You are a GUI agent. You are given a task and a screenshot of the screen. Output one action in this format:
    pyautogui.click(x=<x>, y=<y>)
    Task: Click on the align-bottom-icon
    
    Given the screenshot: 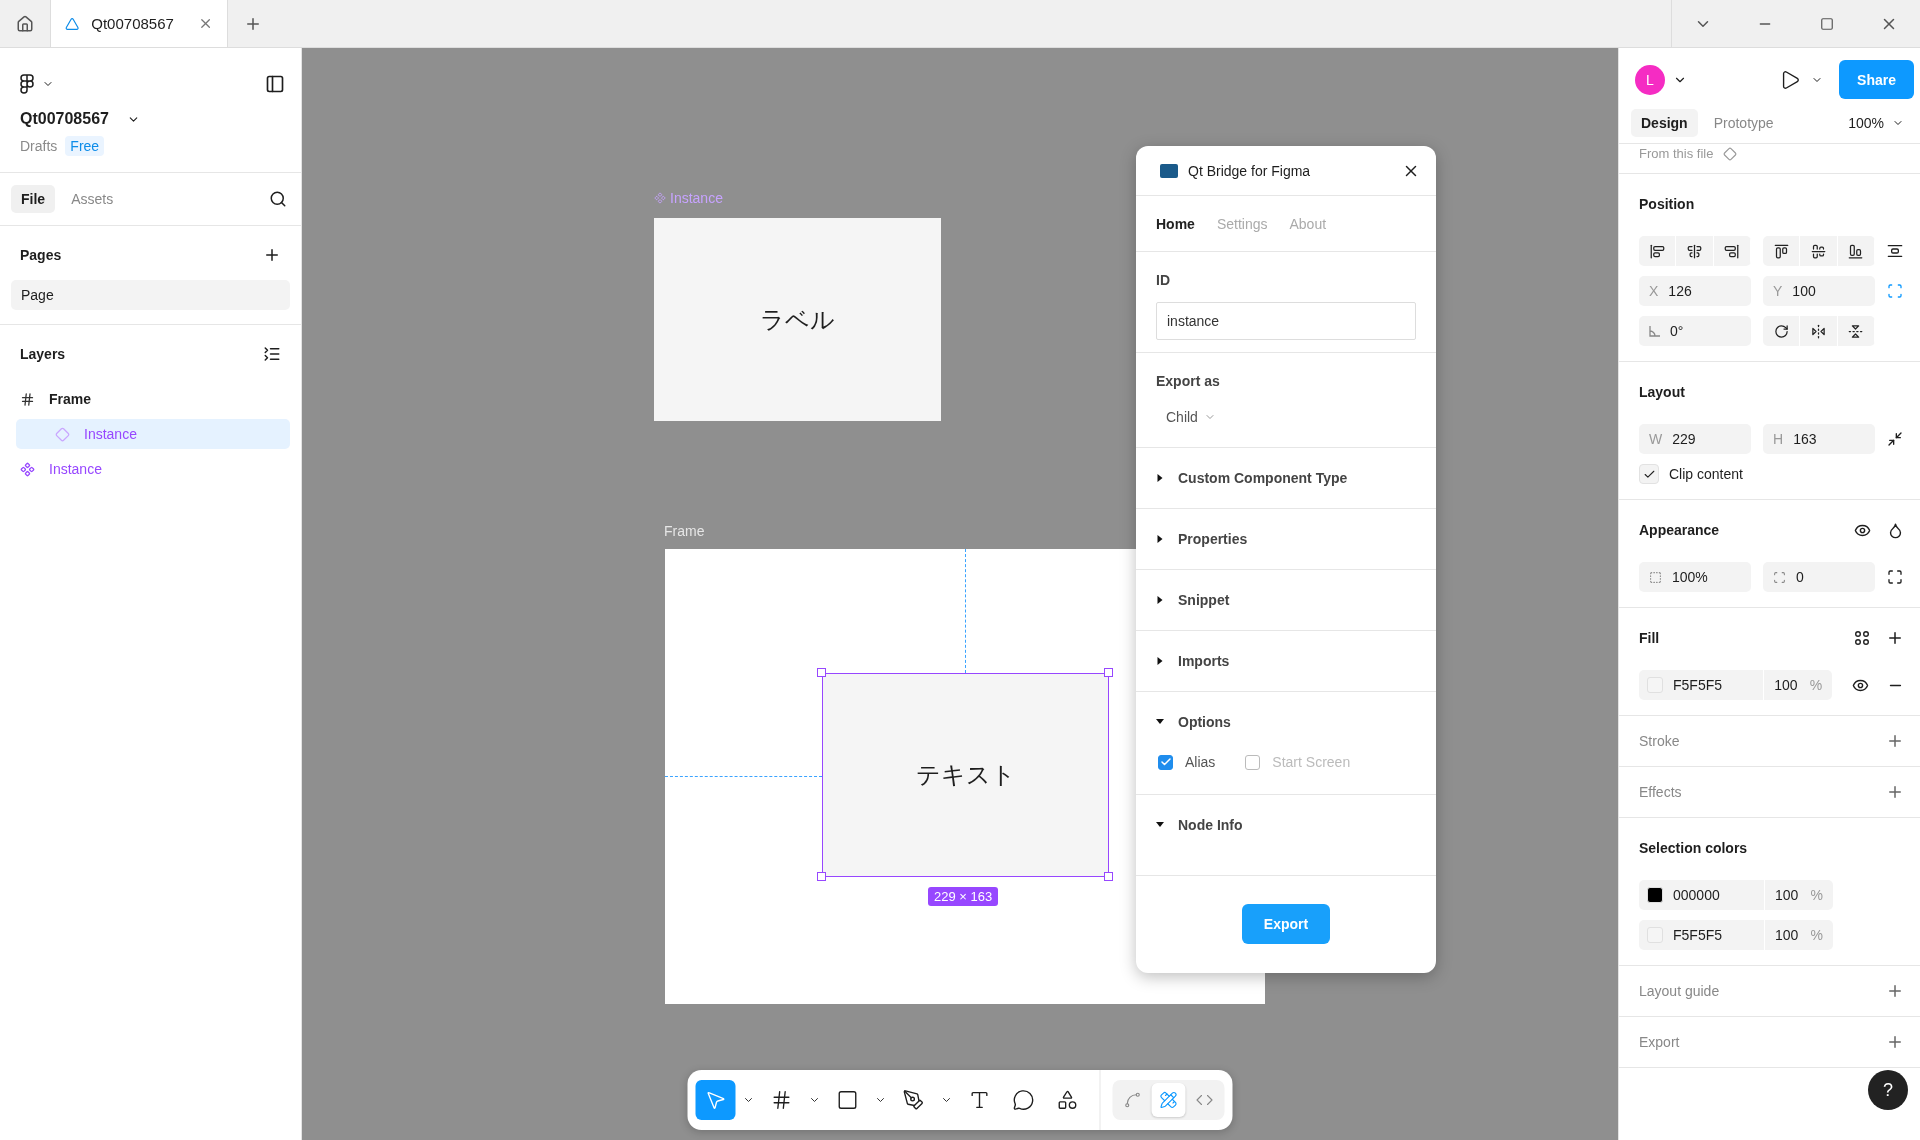 What is the action you would take?
    pyautogui.click(x=1856, y=251)
    